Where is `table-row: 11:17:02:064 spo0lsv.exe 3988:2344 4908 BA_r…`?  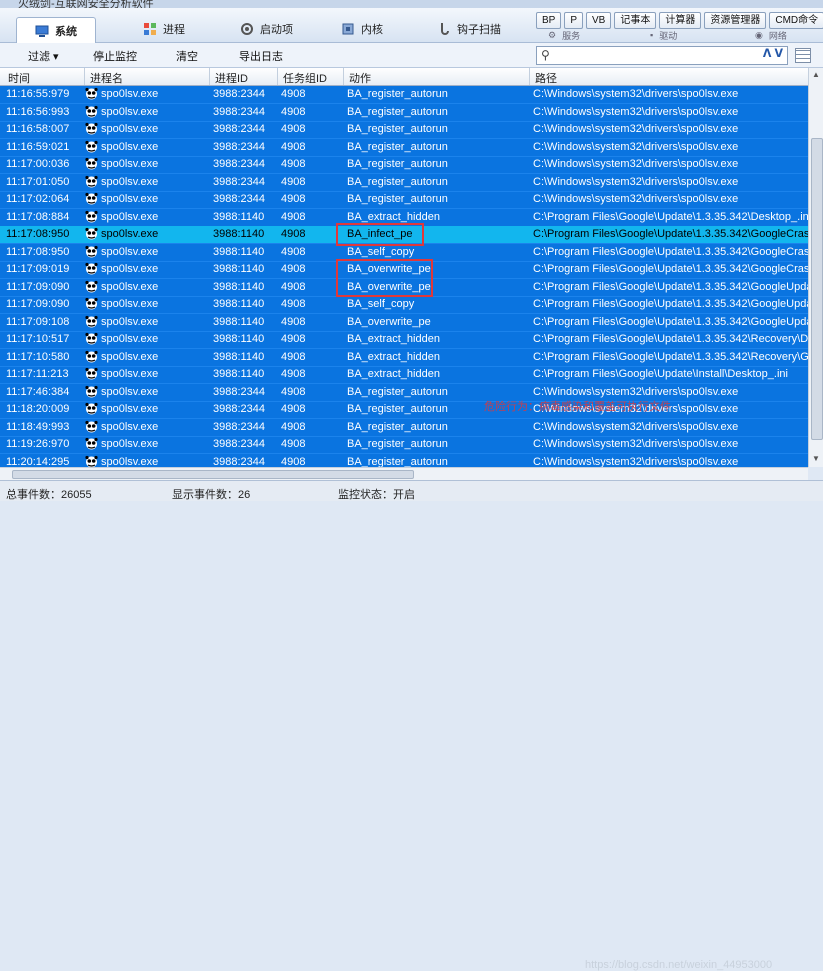
table-row: 11:17:02:064 spo0lsv.exe 3988:2344 4908 BA_r… is located at coordinates (404, 200).